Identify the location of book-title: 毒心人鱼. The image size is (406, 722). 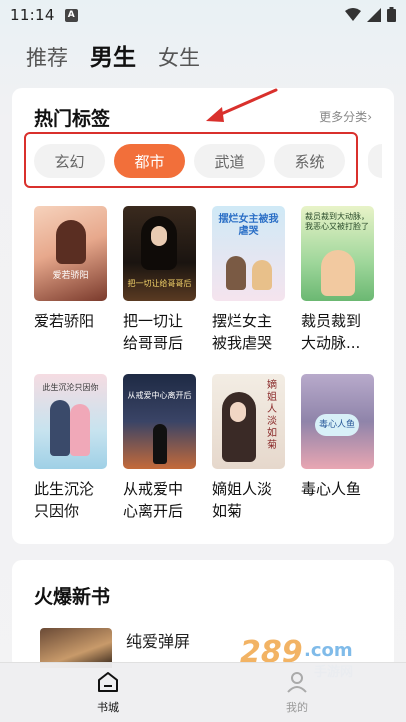
(331, 489).